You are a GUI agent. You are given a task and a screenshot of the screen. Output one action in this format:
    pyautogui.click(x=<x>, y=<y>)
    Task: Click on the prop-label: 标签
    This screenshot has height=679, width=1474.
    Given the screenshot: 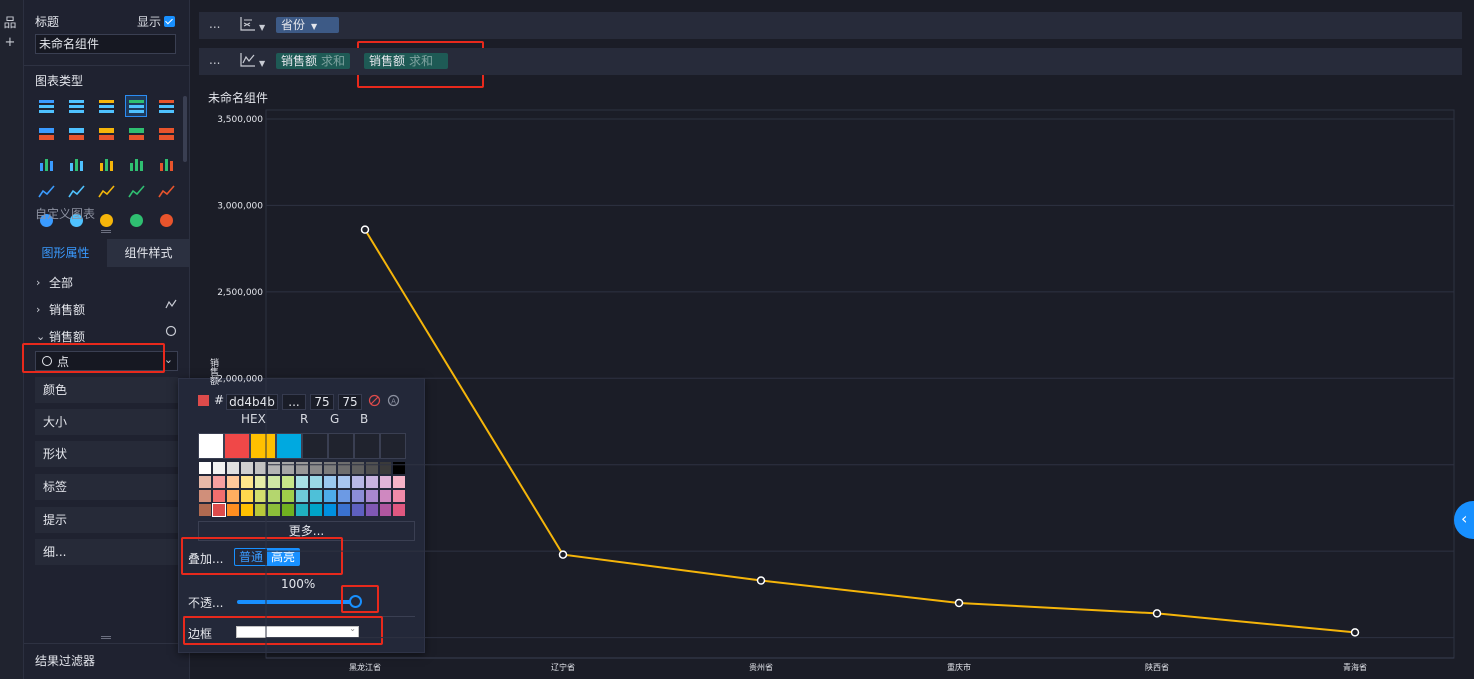 What is the action you would take?
    pyautogui.click(x=106, y=487)
    